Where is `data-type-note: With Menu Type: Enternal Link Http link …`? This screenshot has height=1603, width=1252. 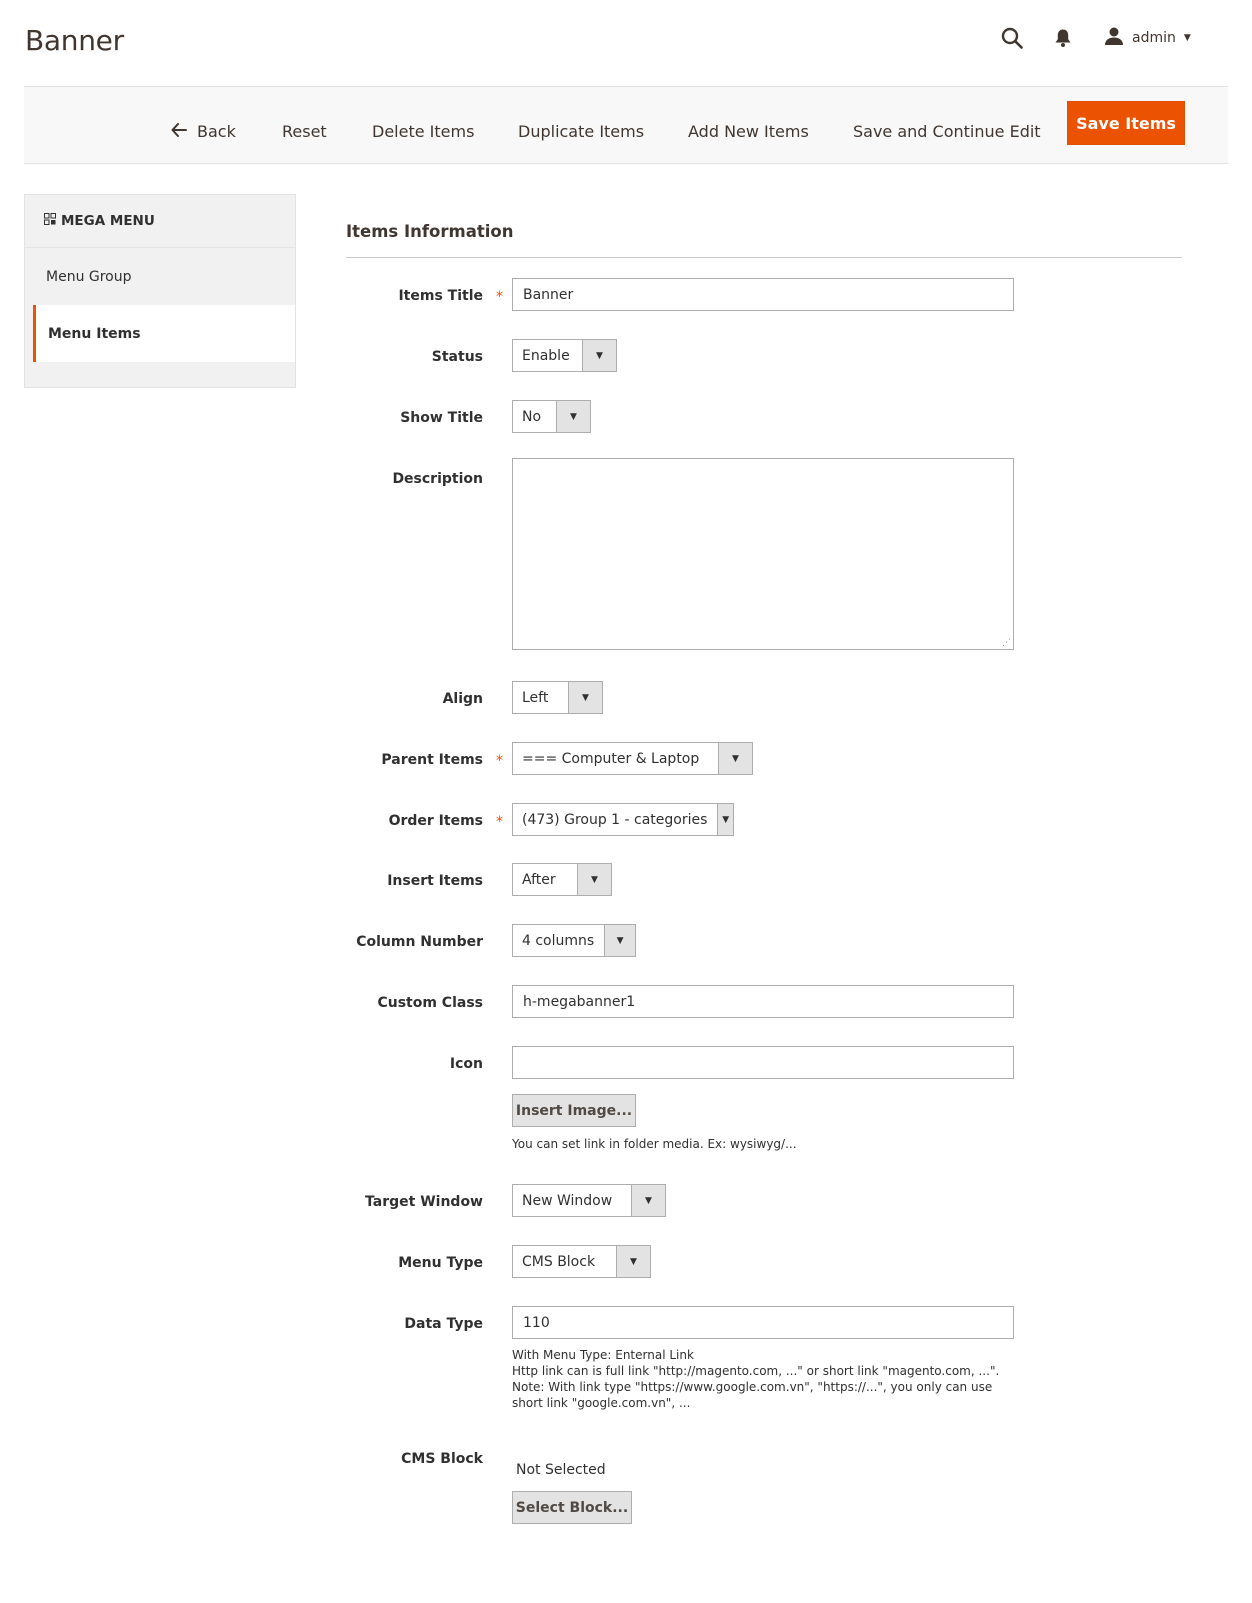 data-type-note: With Menu Type: Enternal Link Http link … is located at coordinates (762, 1379).